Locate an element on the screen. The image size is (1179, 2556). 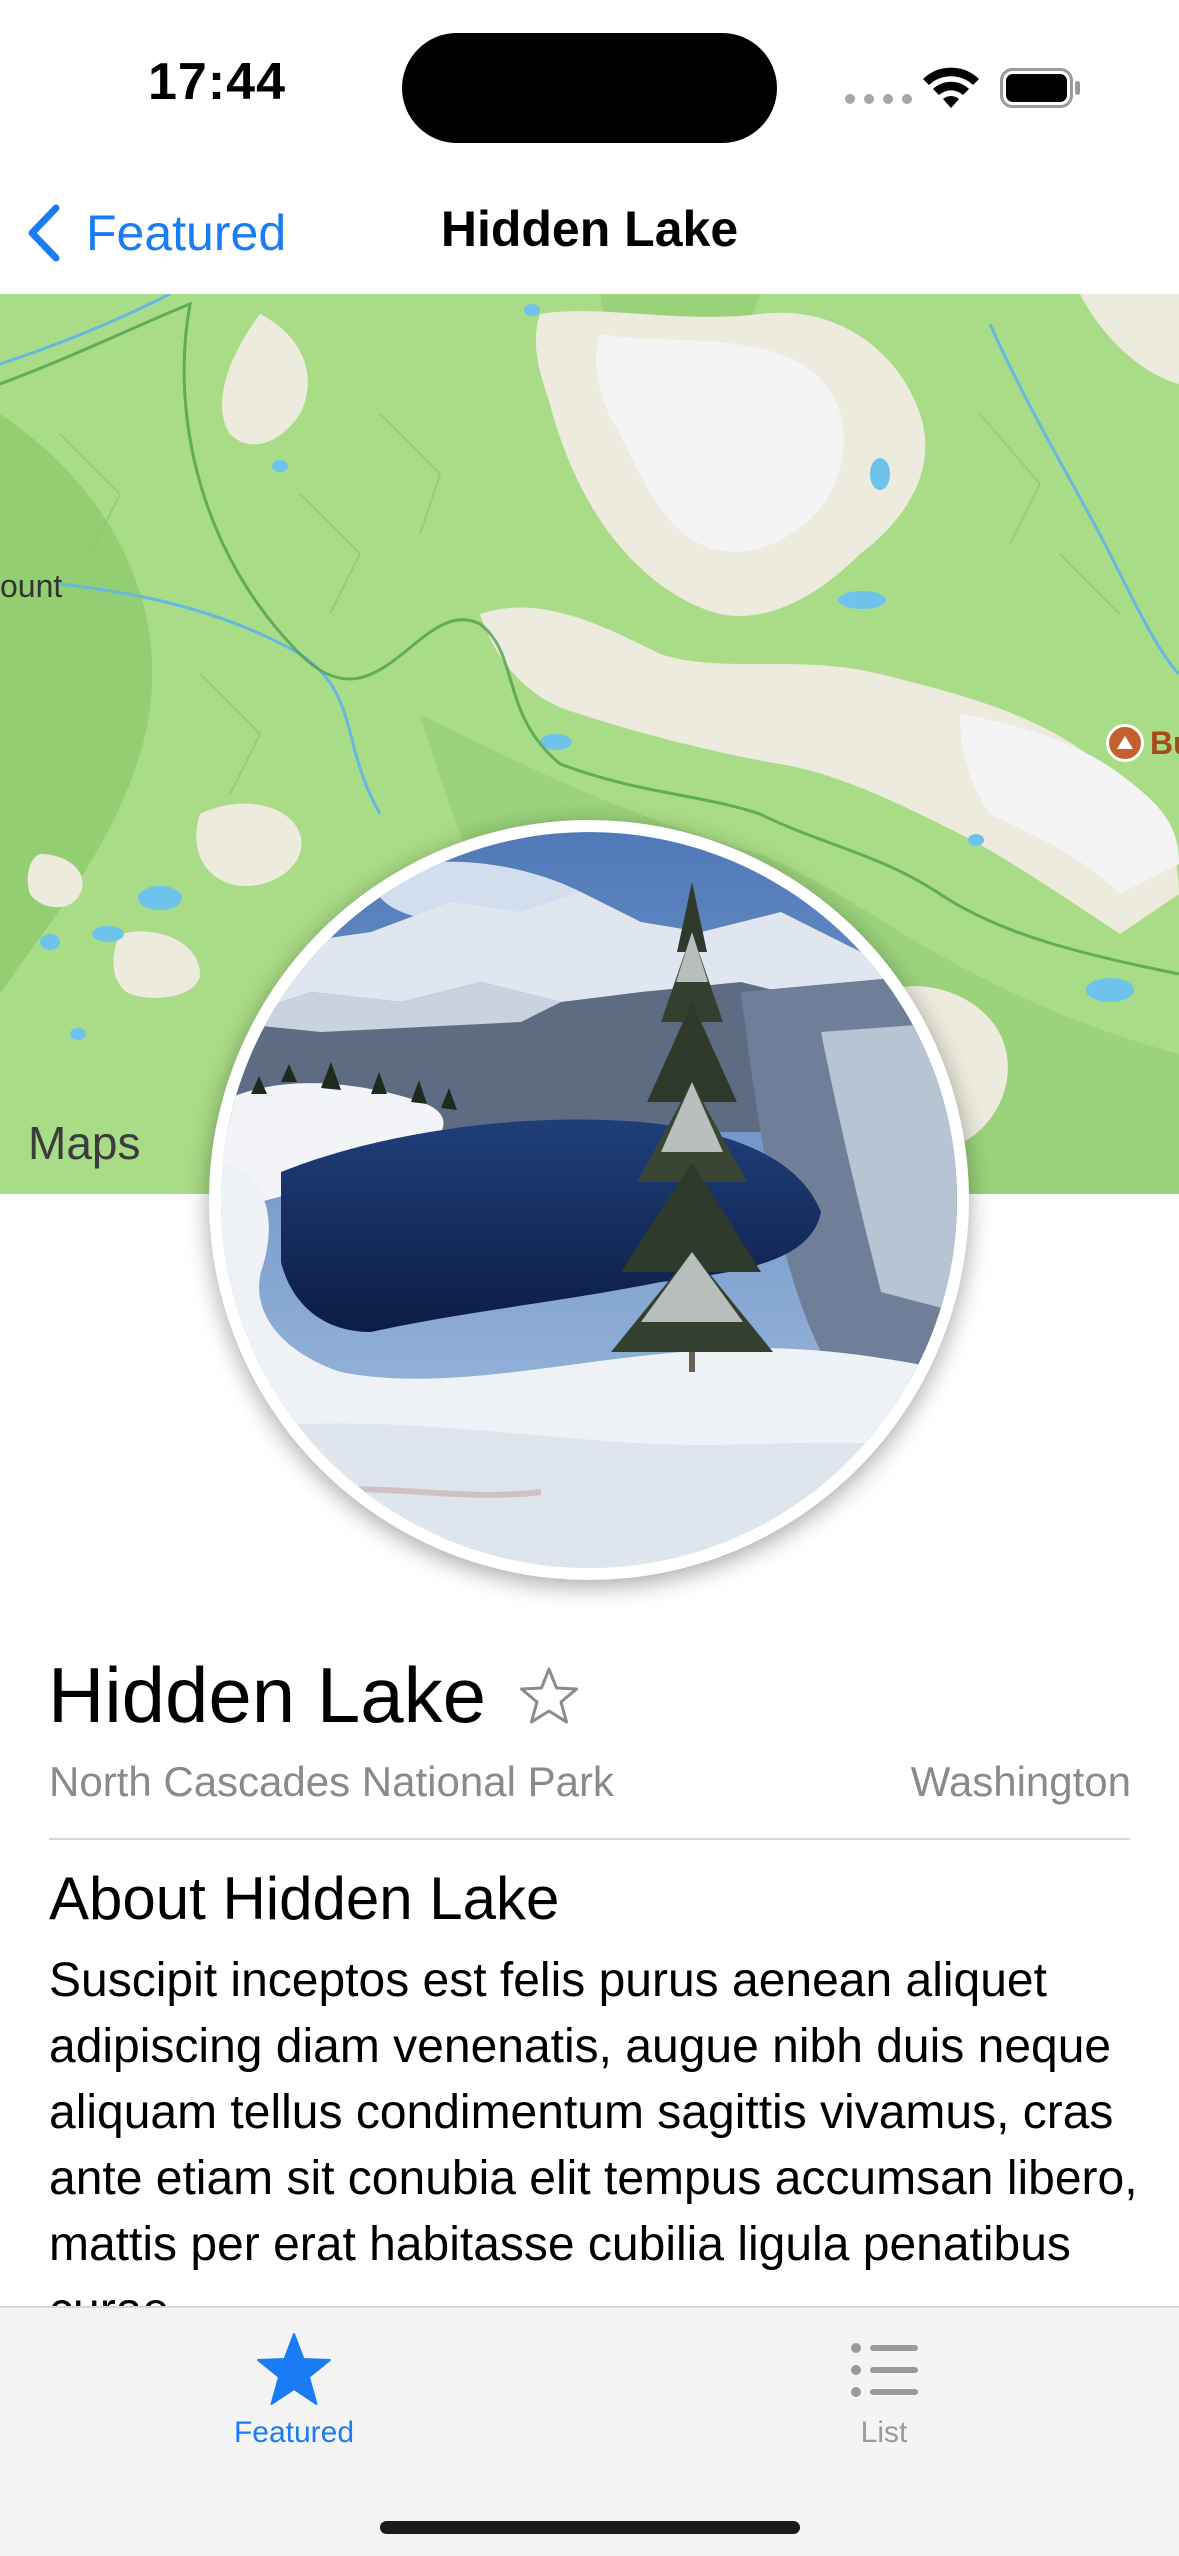
about-heading: About Hidden Lake is located at coordinates (304, 1898).